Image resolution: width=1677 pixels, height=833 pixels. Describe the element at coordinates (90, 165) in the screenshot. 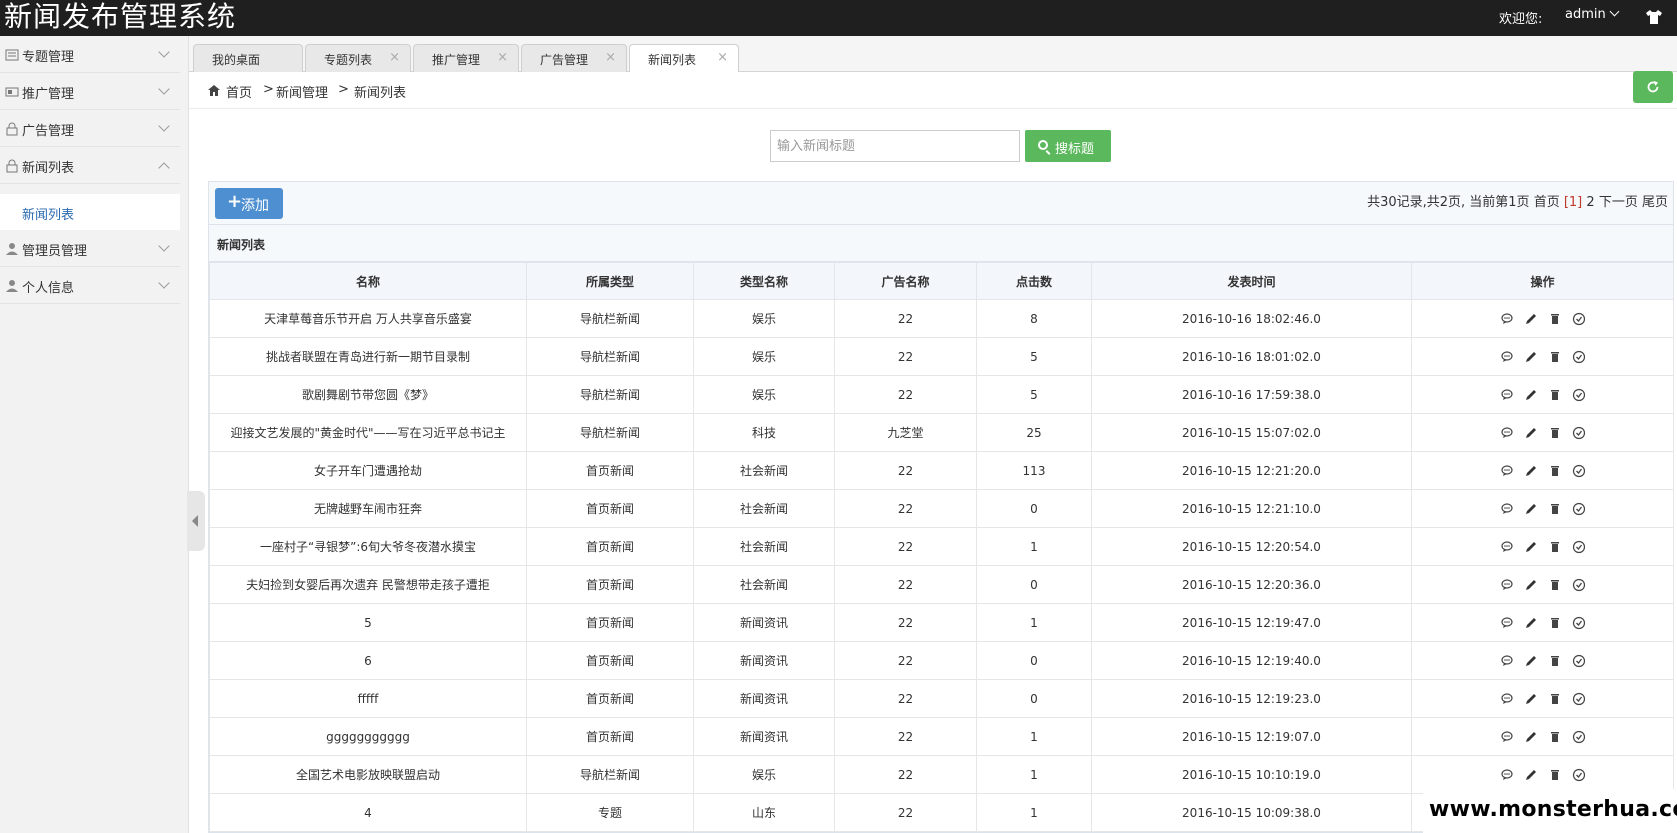

I see `sidebar-item-news: 新闻列表` at that location.